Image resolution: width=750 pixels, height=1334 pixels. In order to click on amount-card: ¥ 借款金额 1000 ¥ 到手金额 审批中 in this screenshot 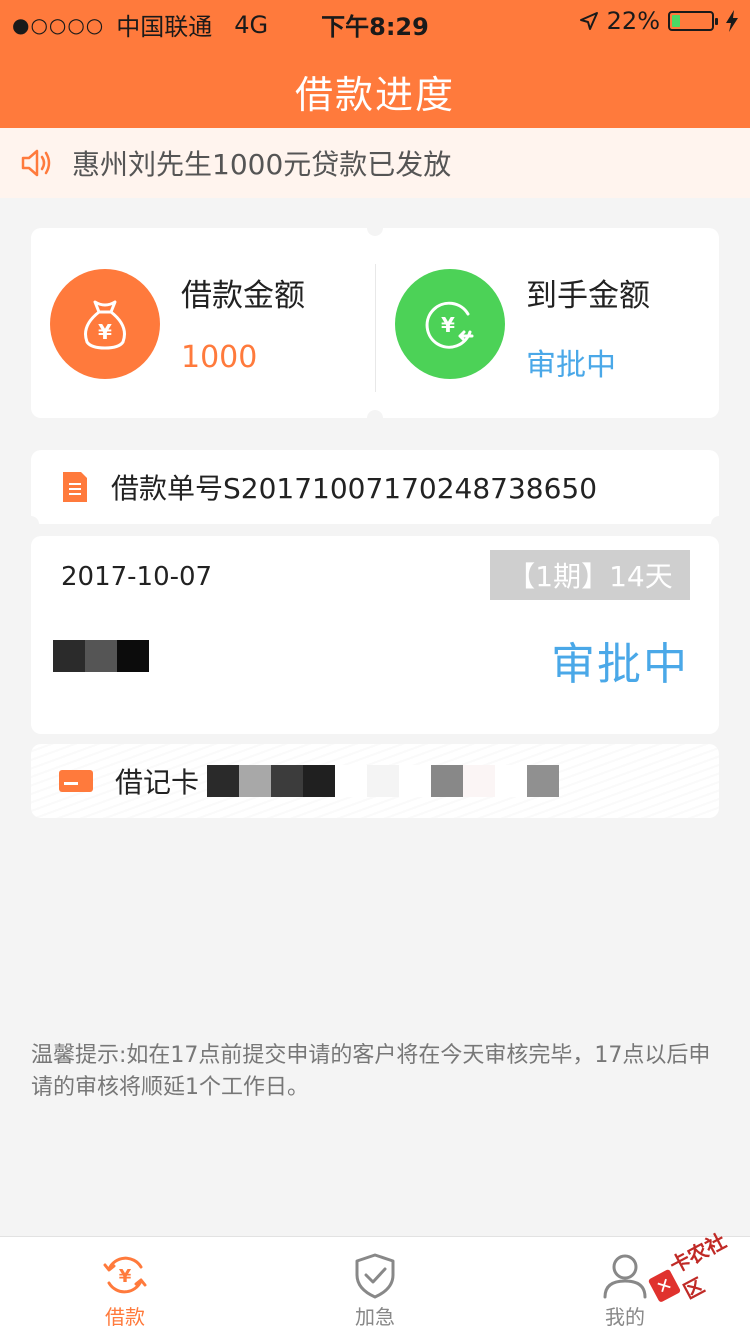, I will do `click(375, 323)`.